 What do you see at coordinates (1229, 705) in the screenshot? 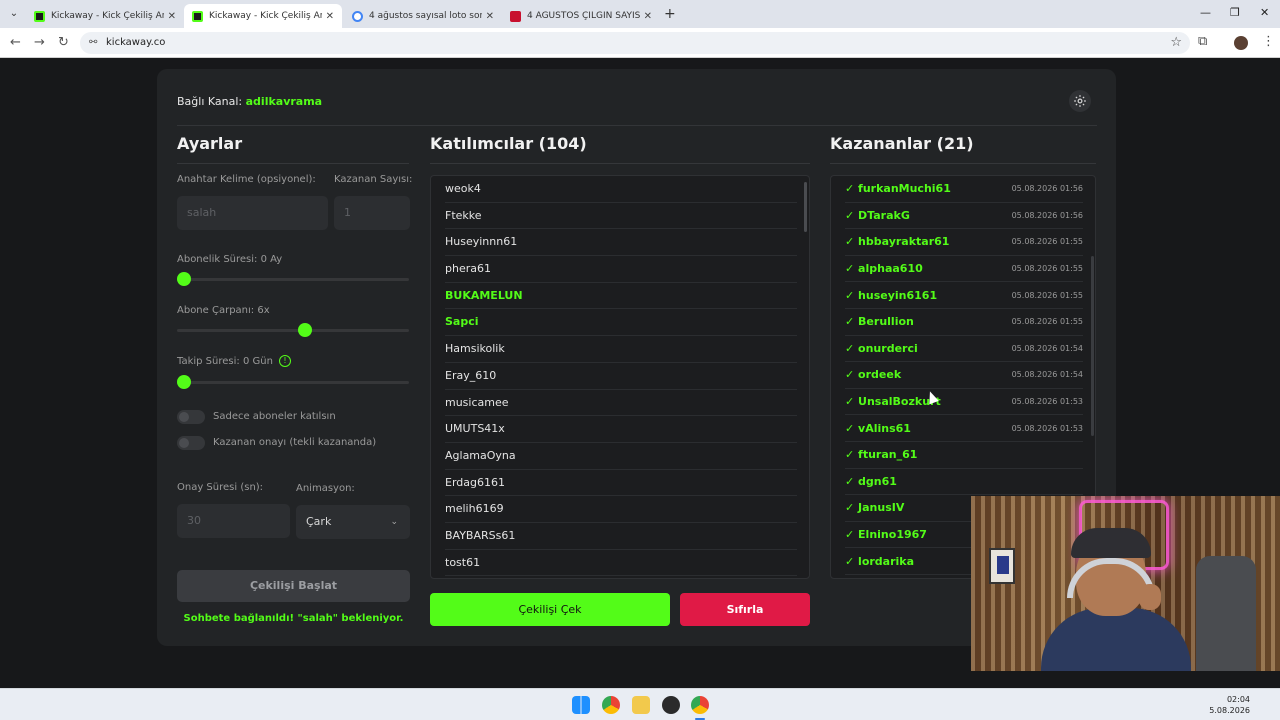
I see `system-clock: 02:04 5.08.2026` at bounding box center [1229, 705].